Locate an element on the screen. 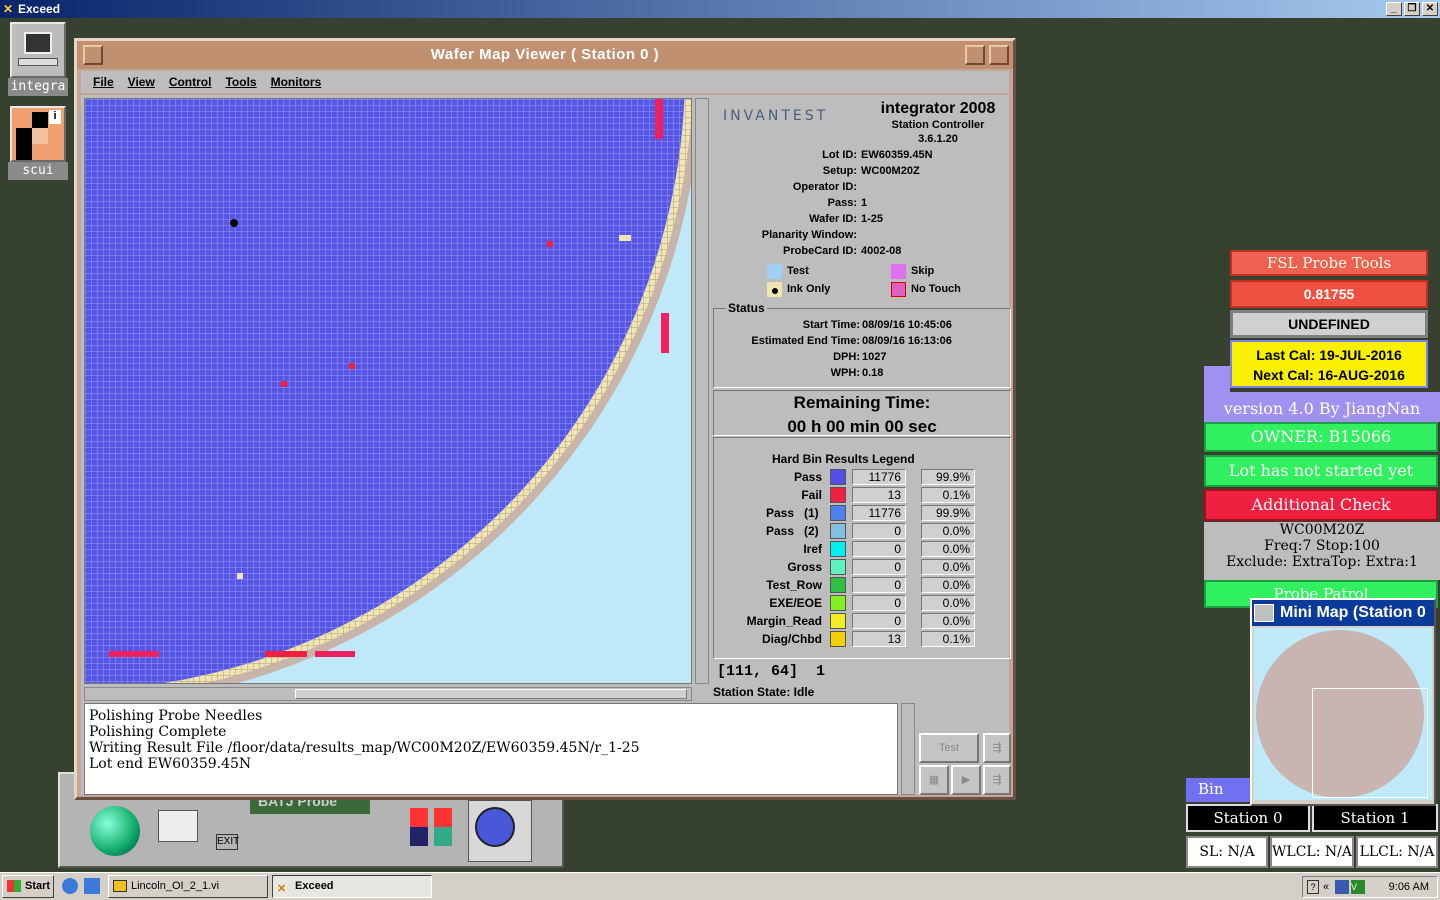 Image resolution: width=1440 pixels, height=900 pixels. bin-row: Test_Row 0 0.0% is located at coordinates (863, 585).